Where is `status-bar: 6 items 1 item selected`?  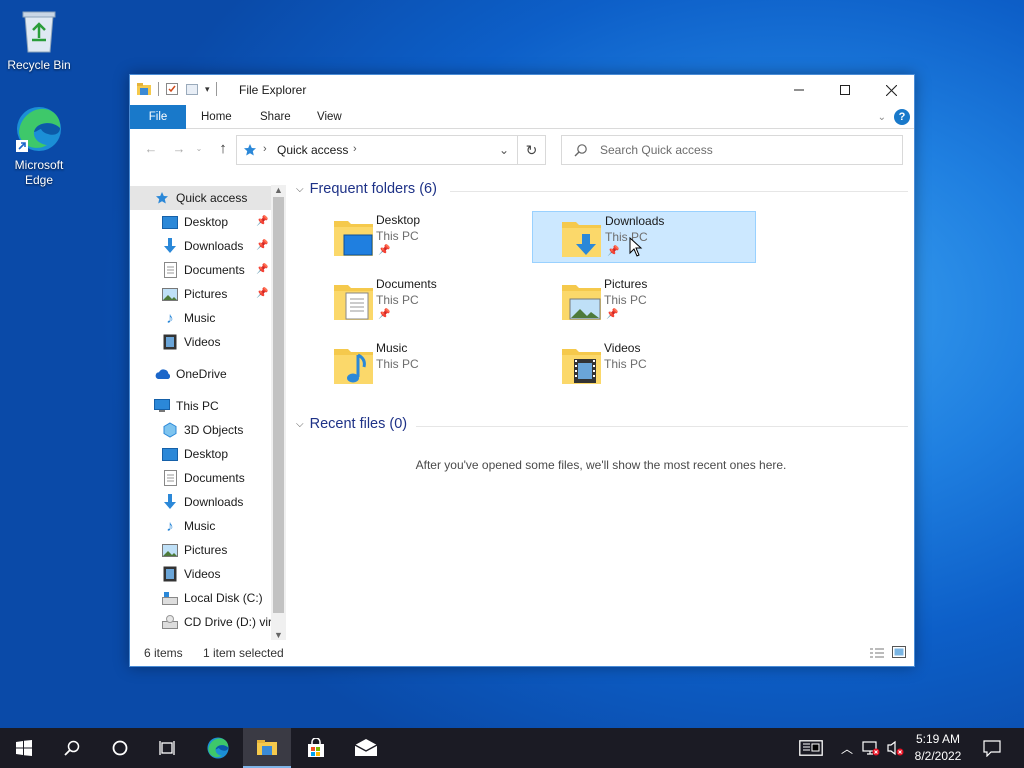 status-bar: 6 items 1 item selected is located at coordinates (522, 653).